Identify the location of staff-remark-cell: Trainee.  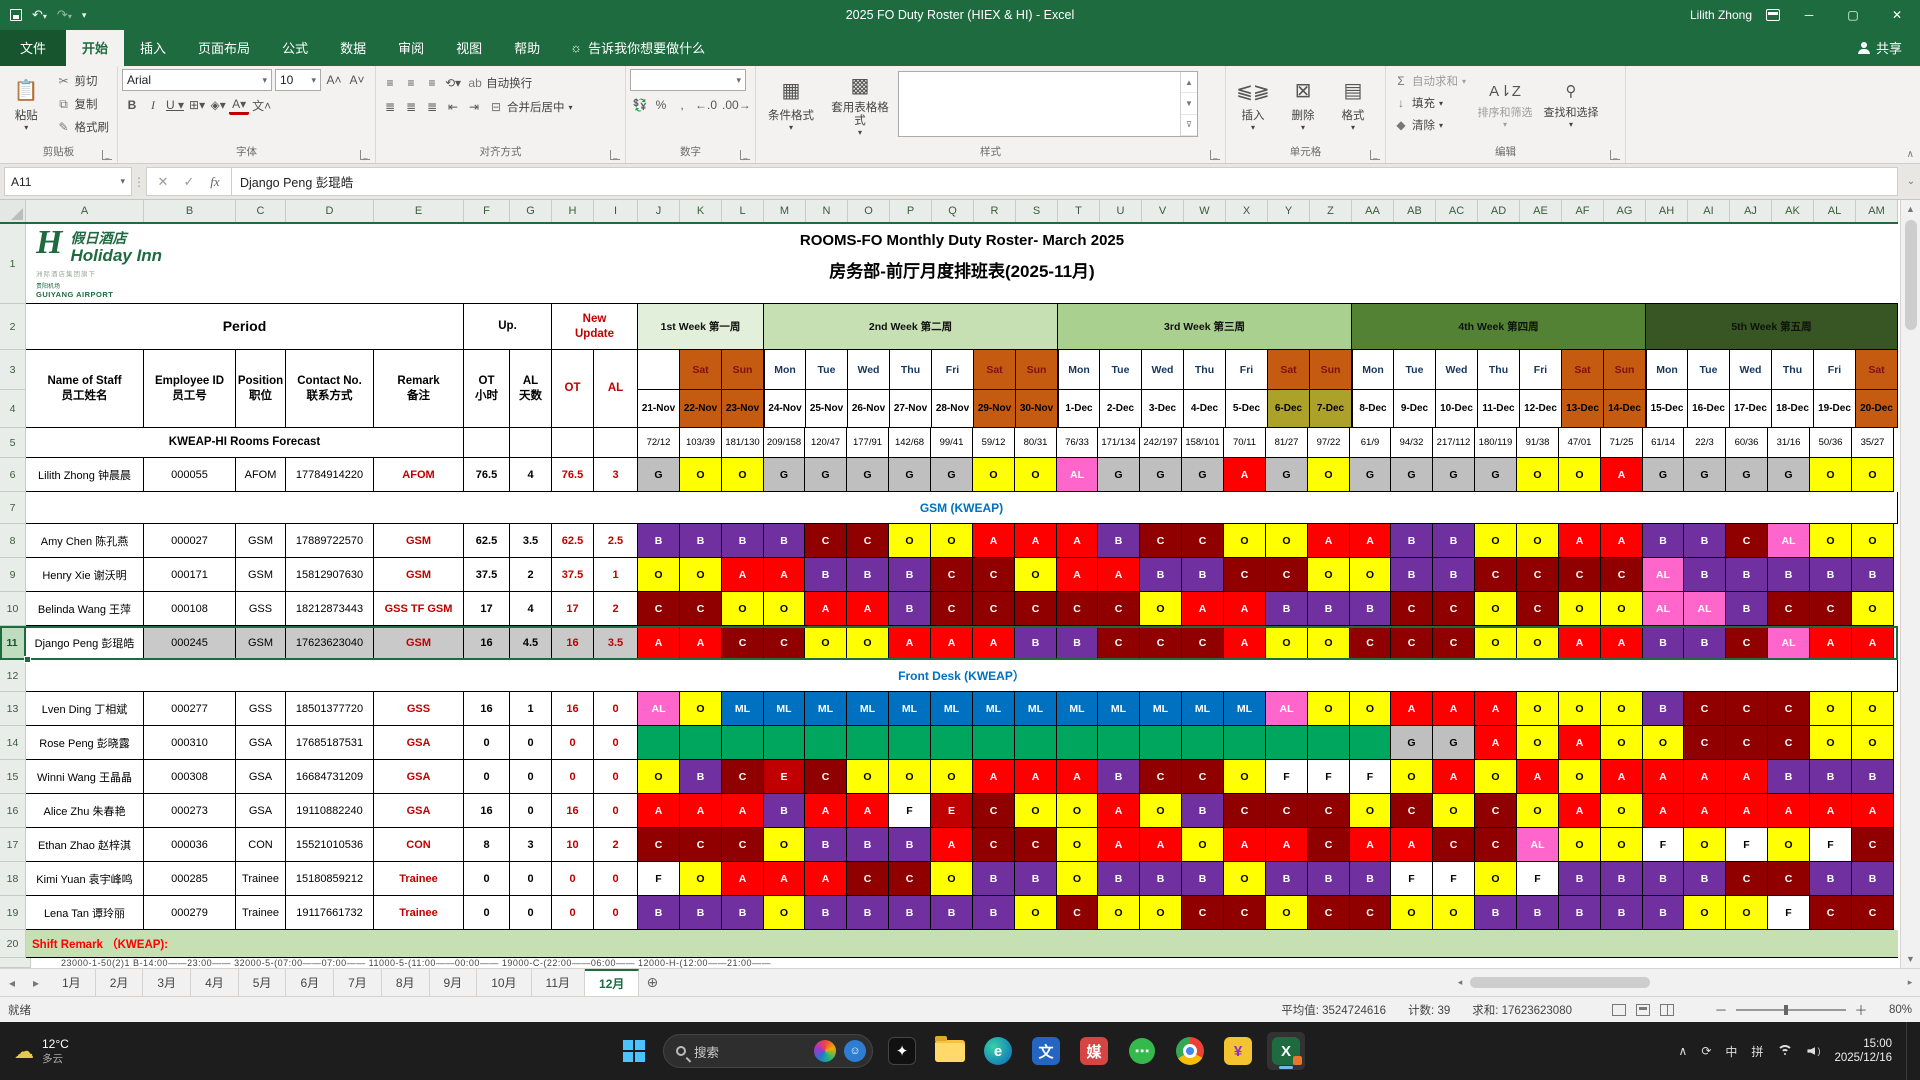
(419, 913).